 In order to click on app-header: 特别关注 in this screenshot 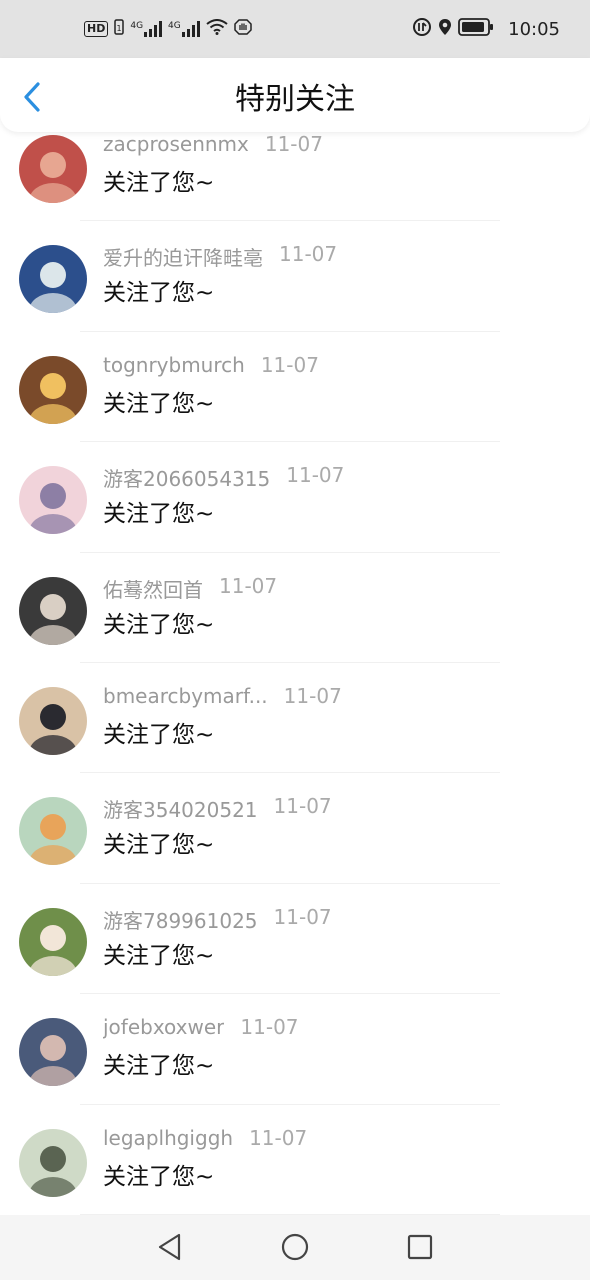, I will do `click(295, 95)`.